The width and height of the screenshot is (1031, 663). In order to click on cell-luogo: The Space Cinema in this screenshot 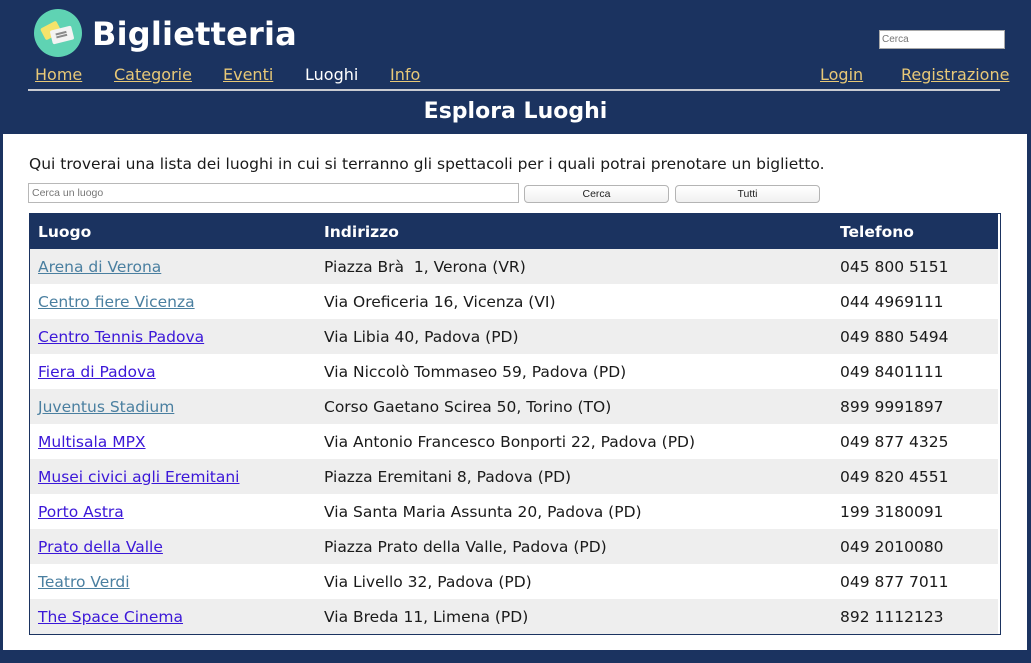, I will do `click(173, 616)`.